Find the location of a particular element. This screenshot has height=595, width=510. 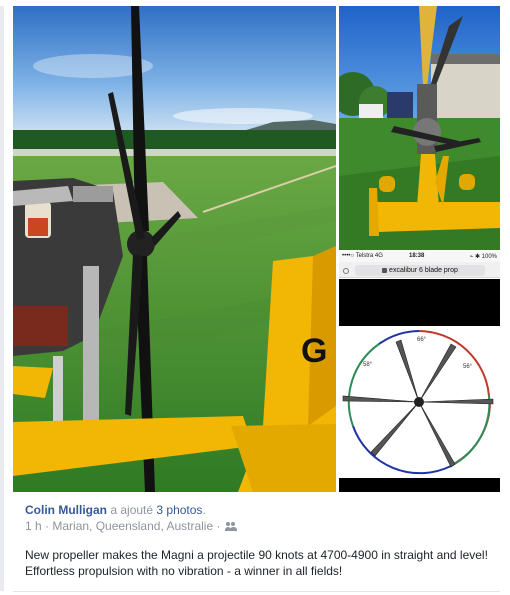

post-header: Colin Mulligan a ajouté 3 photos. is located at coordinates (115, 510).